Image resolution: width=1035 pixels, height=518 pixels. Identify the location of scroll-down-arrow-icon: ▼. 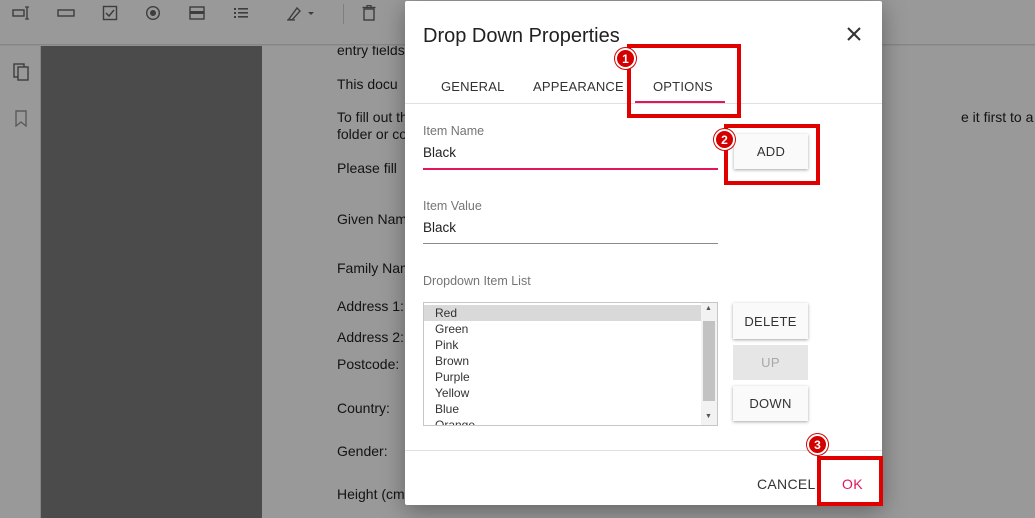
(708, 416).